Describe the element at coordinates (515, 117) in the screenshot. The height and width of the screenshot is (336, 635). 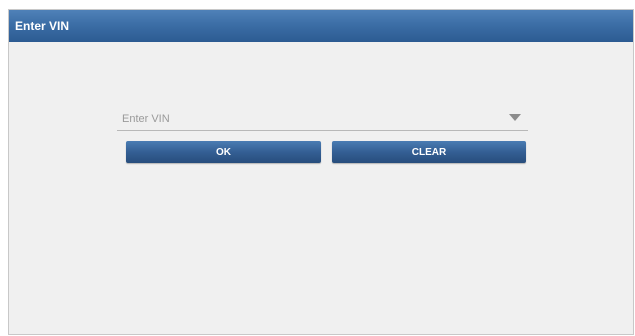
I see `chevron-down-icon` at that location.